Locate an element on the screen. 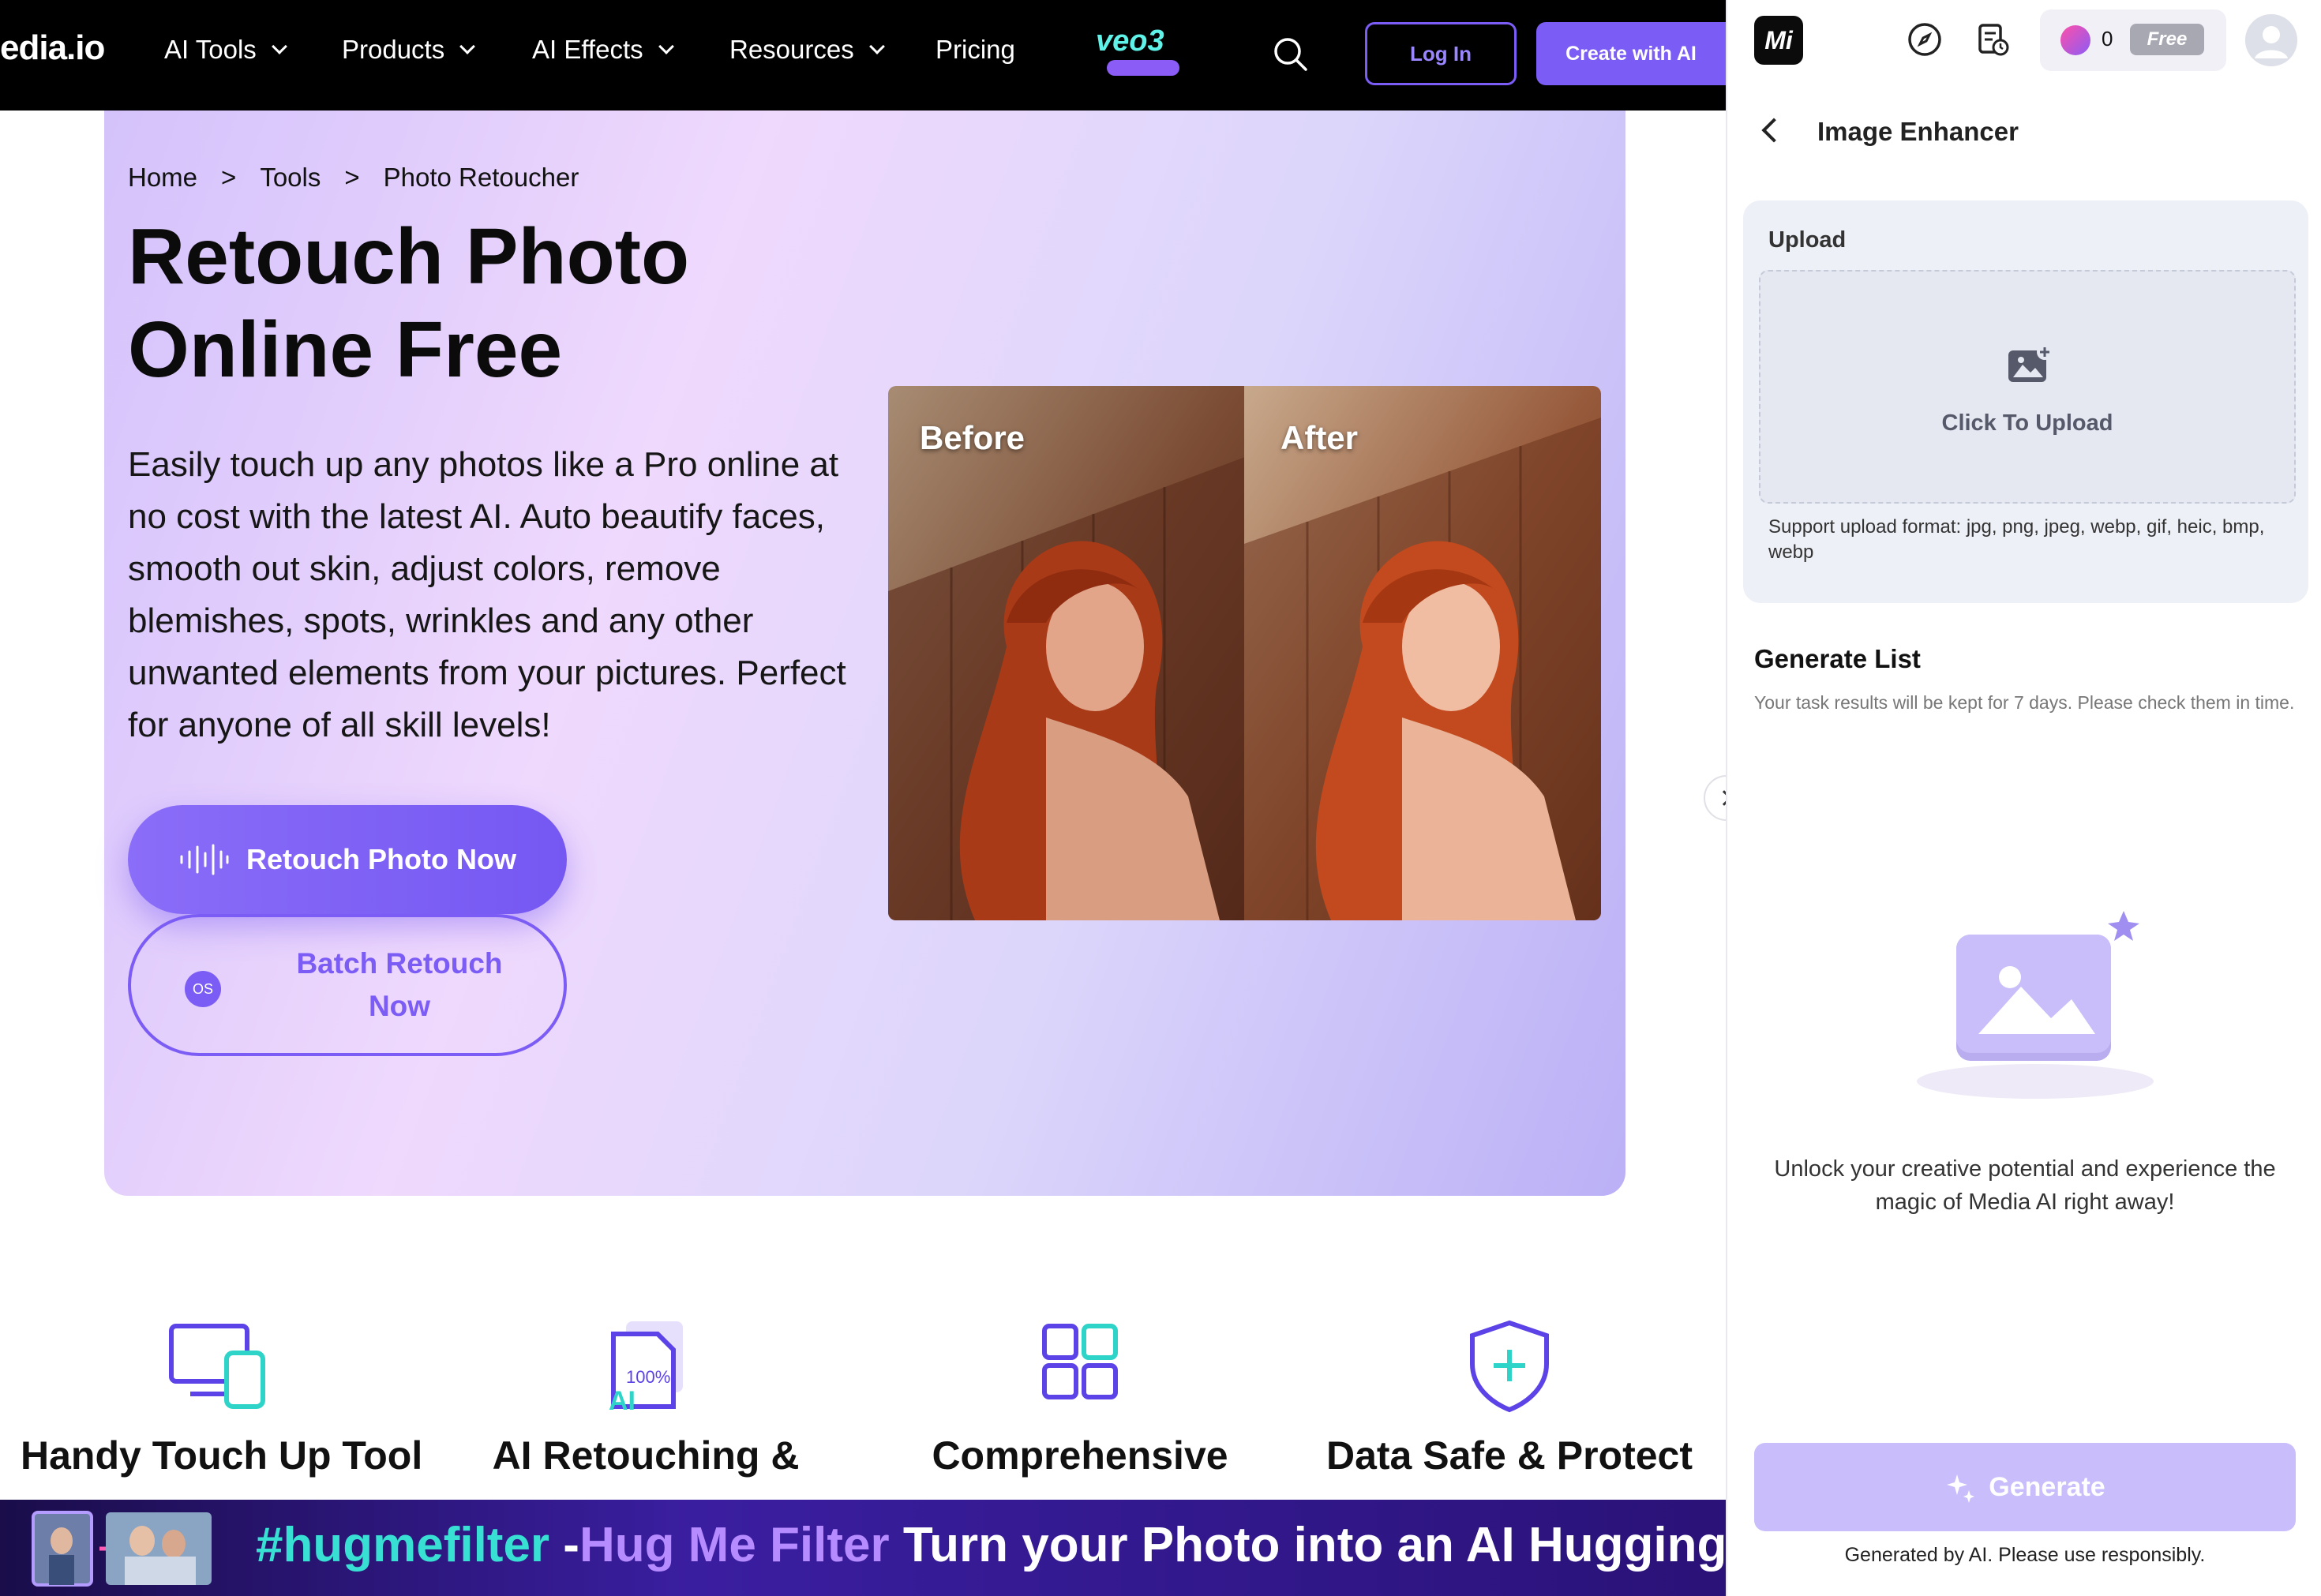 The width and height of the screenshot is (2321, 1596). before-photo is located at coordinates (1066, 653).